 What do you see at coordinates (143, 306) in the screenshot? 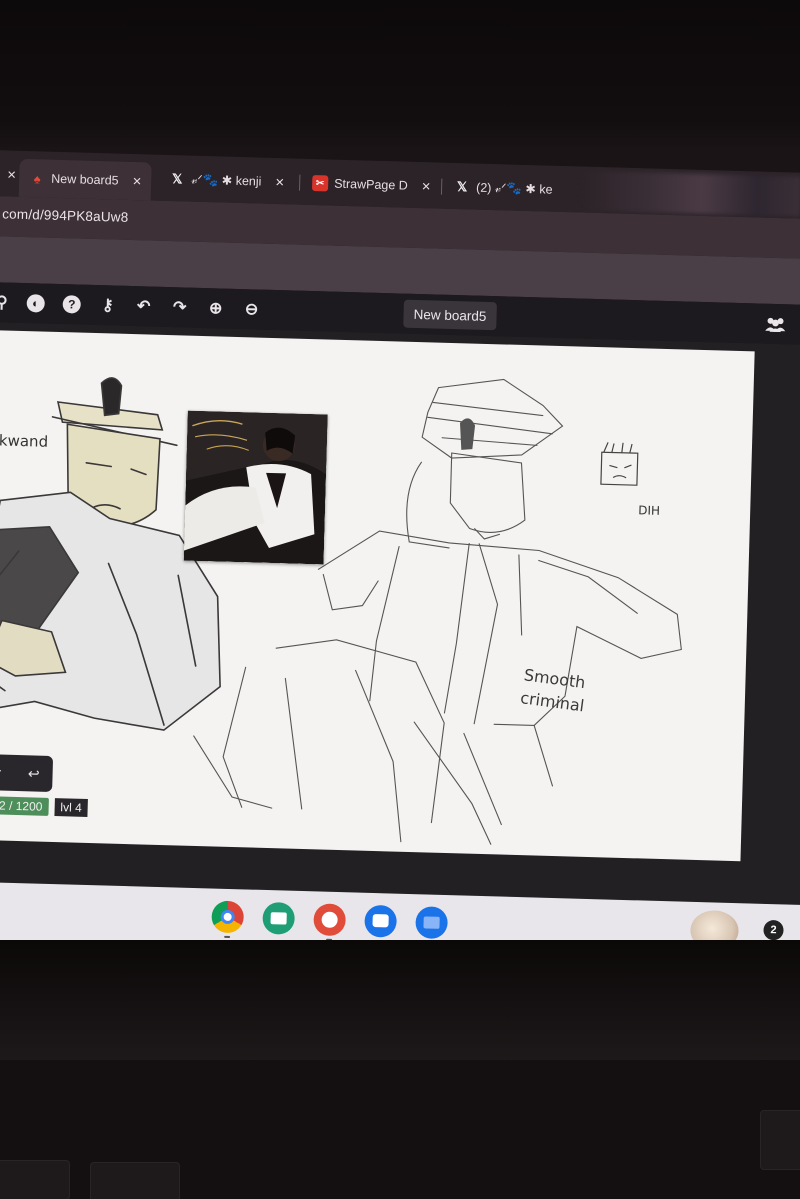
I see `undo-icon: ↶` at bounding box center [143, 306].